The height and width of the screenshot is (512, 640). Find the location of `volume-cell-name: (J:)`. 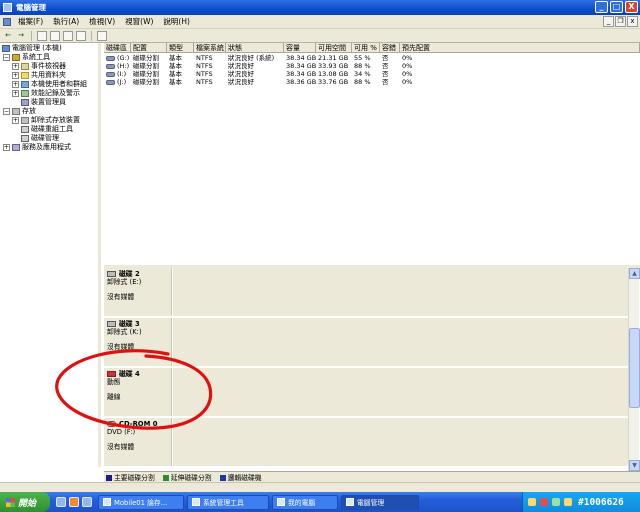

volume-cell-name: (J:) is located at coordinates (116, 82).